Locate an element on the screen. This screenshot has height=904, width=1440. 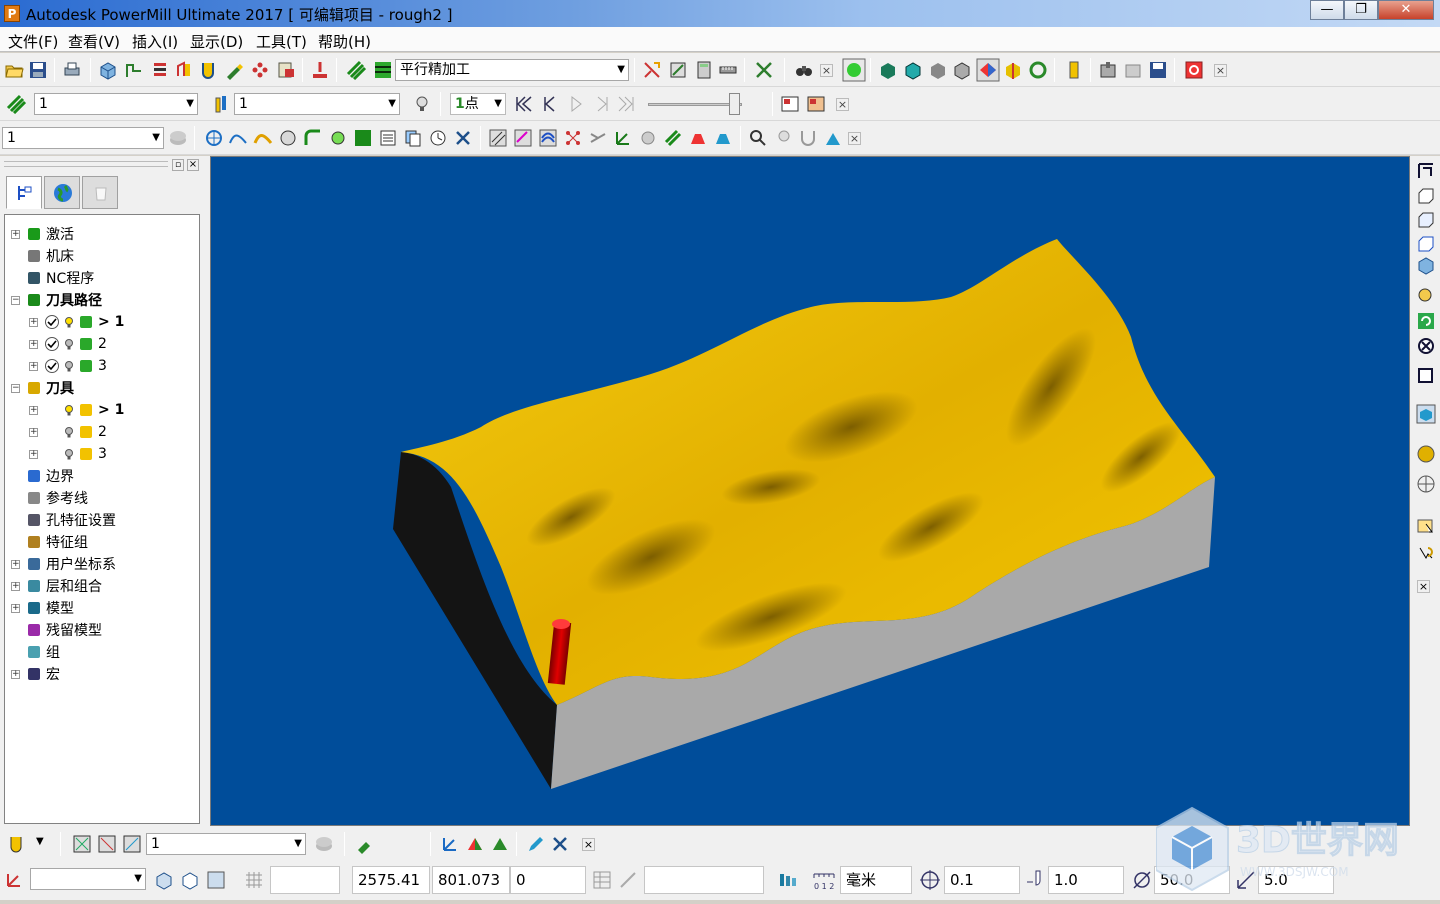
shaded-view-icon is located at coordinates (1426, 414).